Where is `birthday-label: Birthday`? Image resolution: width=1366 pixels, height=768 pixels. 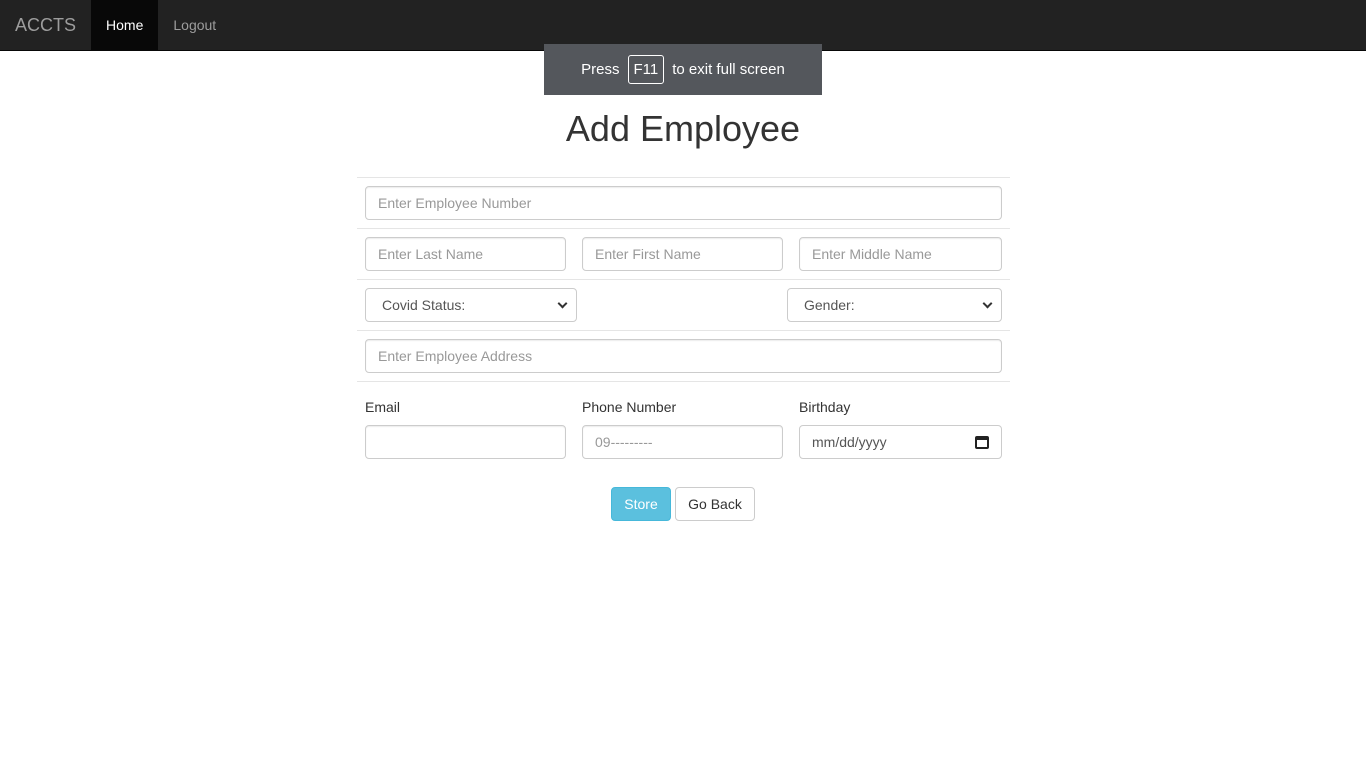
birthday-label: Birthday is located at coordinates (825, 407).